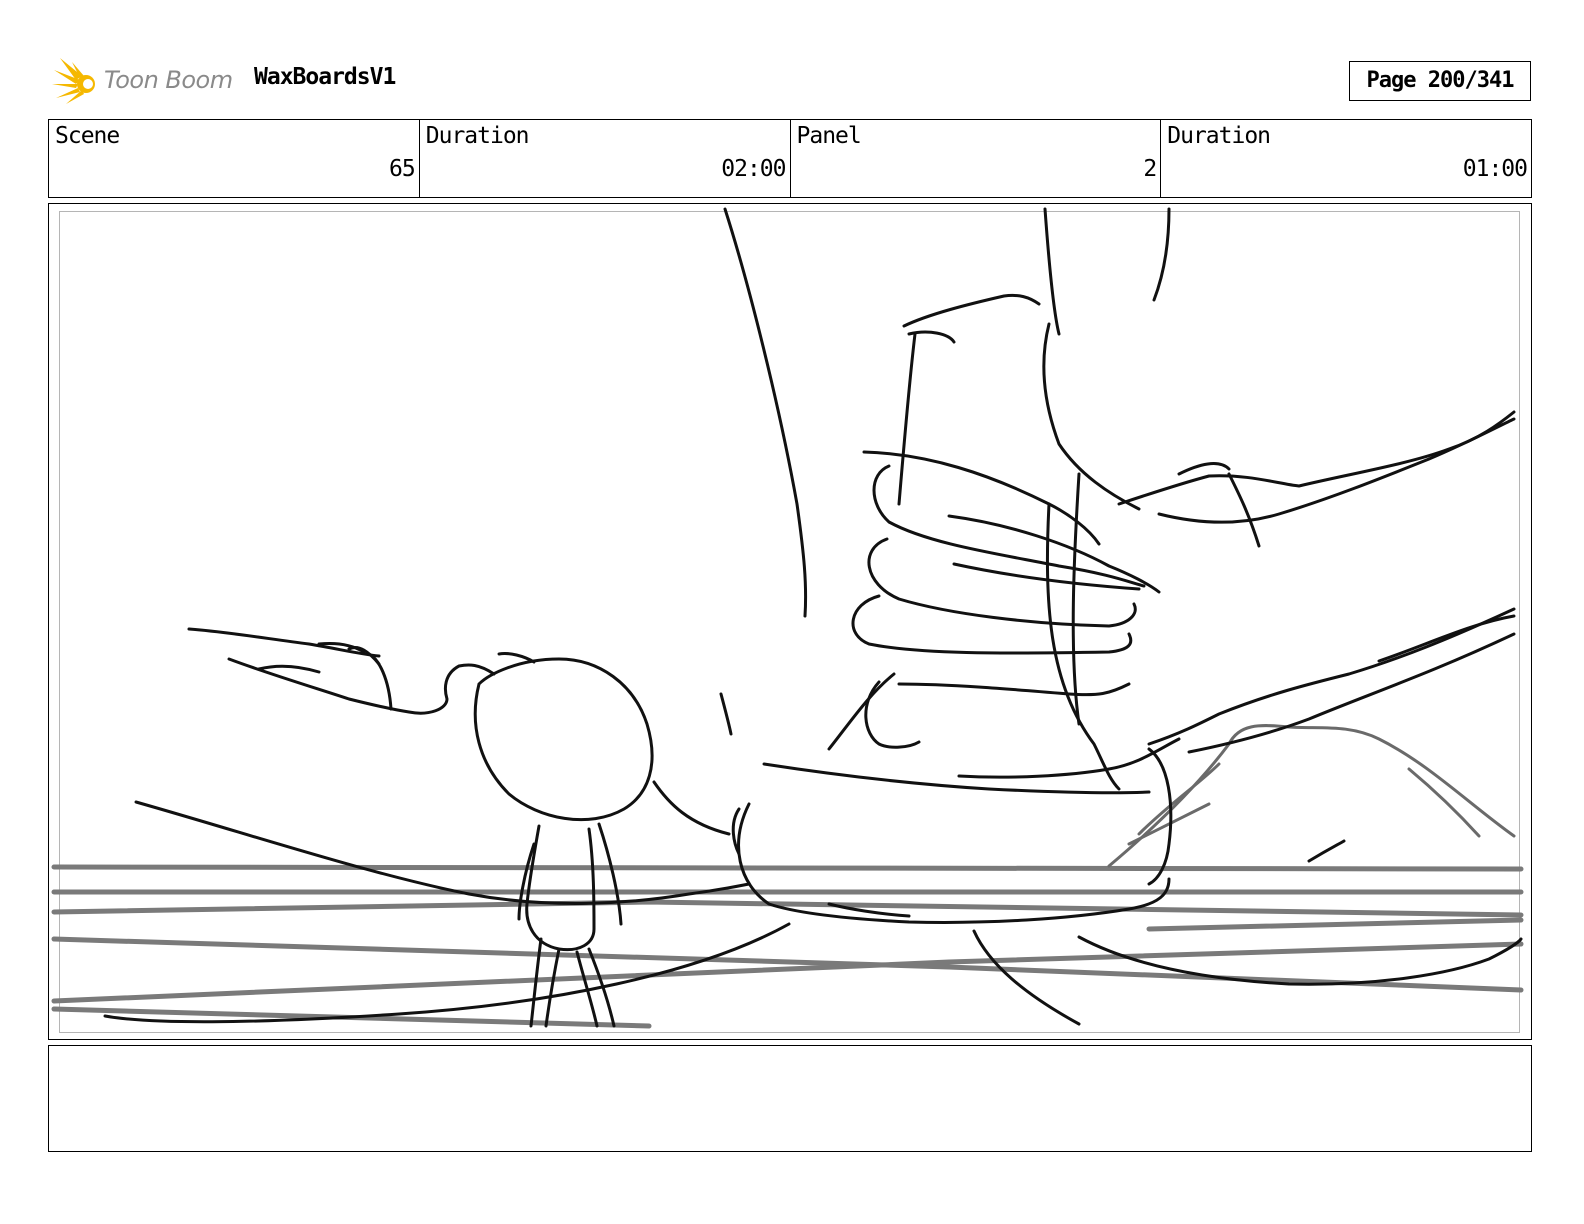 The width and height of the screenshot is (1584, 1224). What do you see at coordinates (1150, 169) in the screenshot?
I see `panel-value: 2` at bounding box center [1150, 169].